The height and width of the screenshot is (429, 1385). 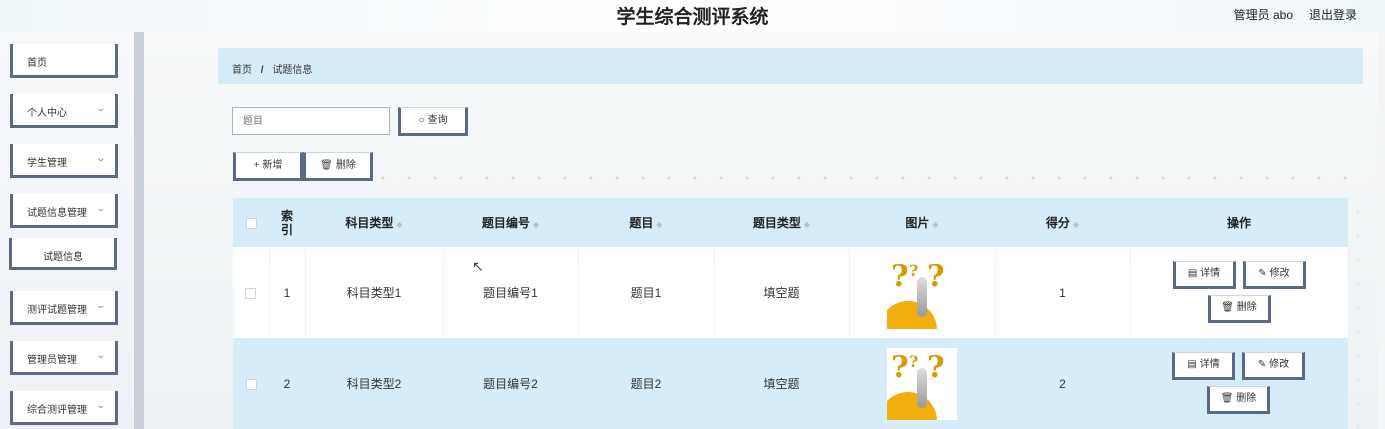 I want to click on column-header-question-no: 题目编号 ◆, so click(x=510, y=222).